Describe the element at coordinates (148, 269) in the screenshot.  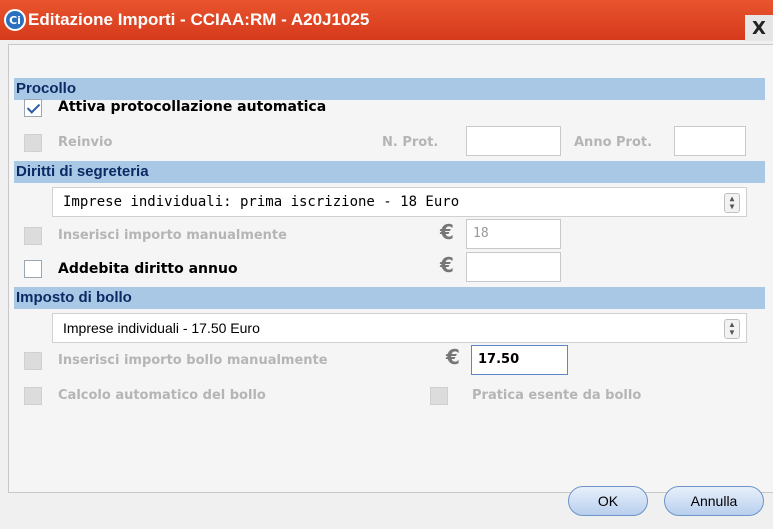
I see `addebita-diritto-label: Addebita diritto annuo` at that location.